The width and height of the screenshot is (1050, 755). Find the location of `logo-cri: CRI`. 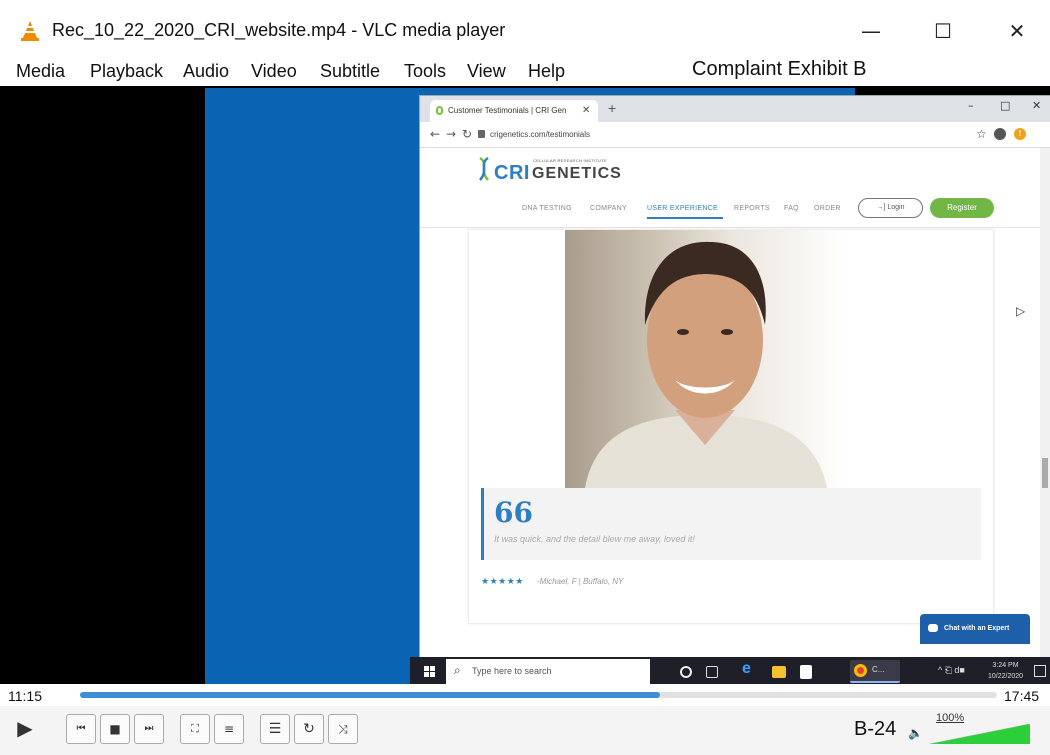

logo-cri: CRI is located at coordinates (512, 173).